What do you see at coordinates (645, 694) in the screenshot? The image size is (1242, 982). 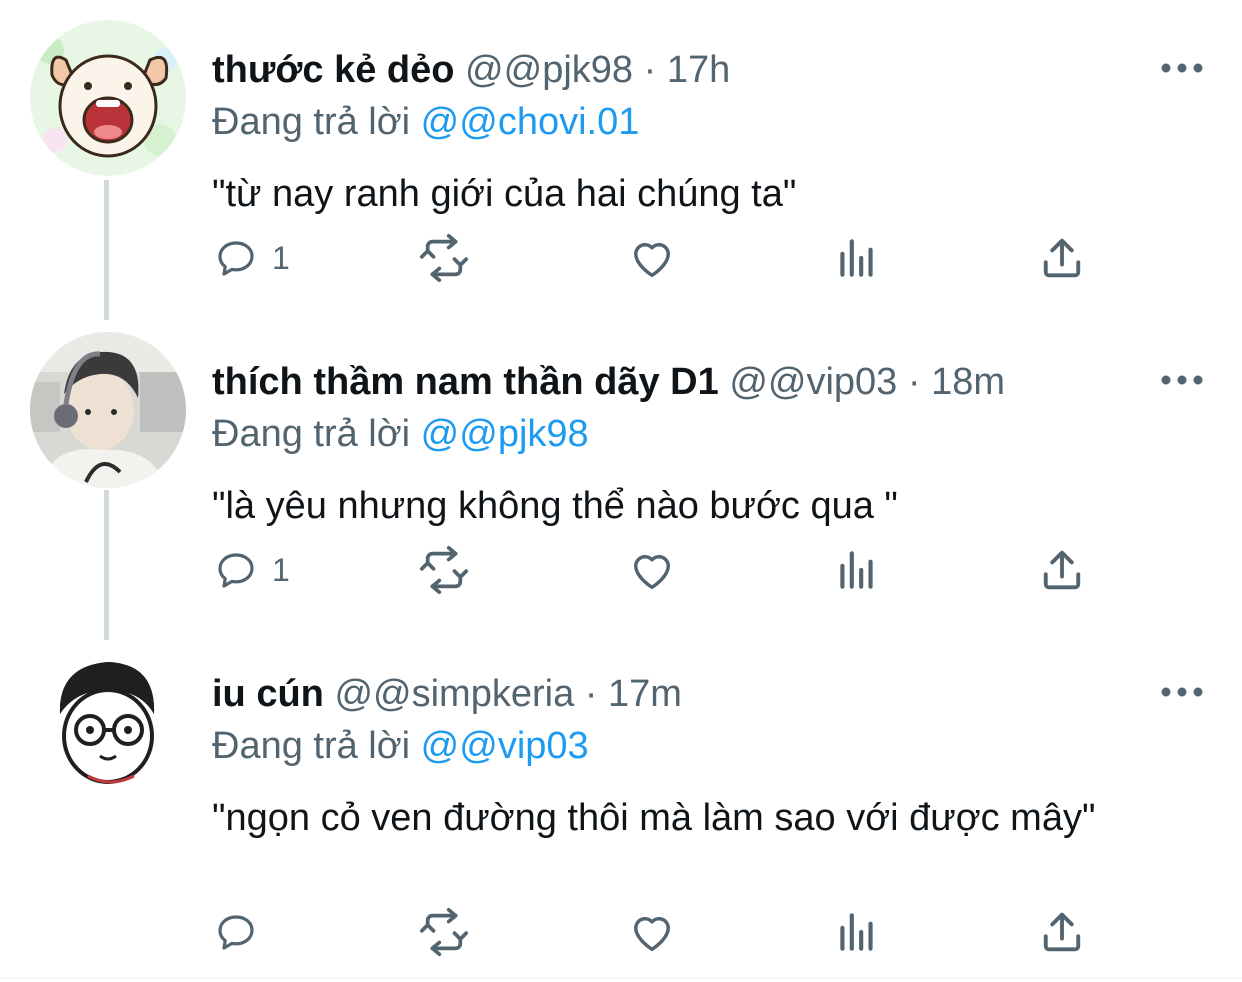 I see `timestamp: 17m` at bounding box center [645, 694].